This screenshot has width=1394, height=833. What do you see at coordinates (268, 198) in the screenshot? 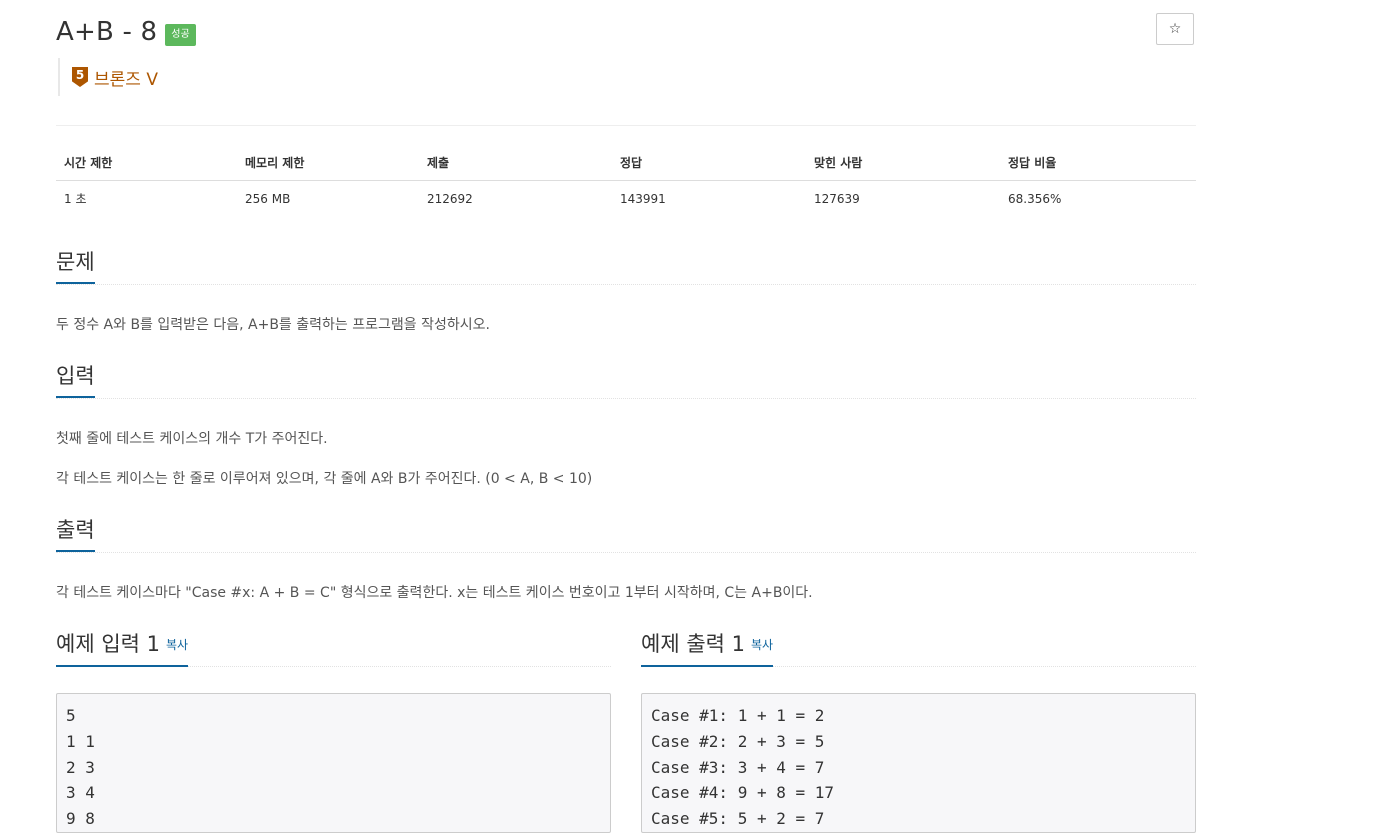
I see `memory-limit-value: 256 MB` at bounding box center [268, 198].